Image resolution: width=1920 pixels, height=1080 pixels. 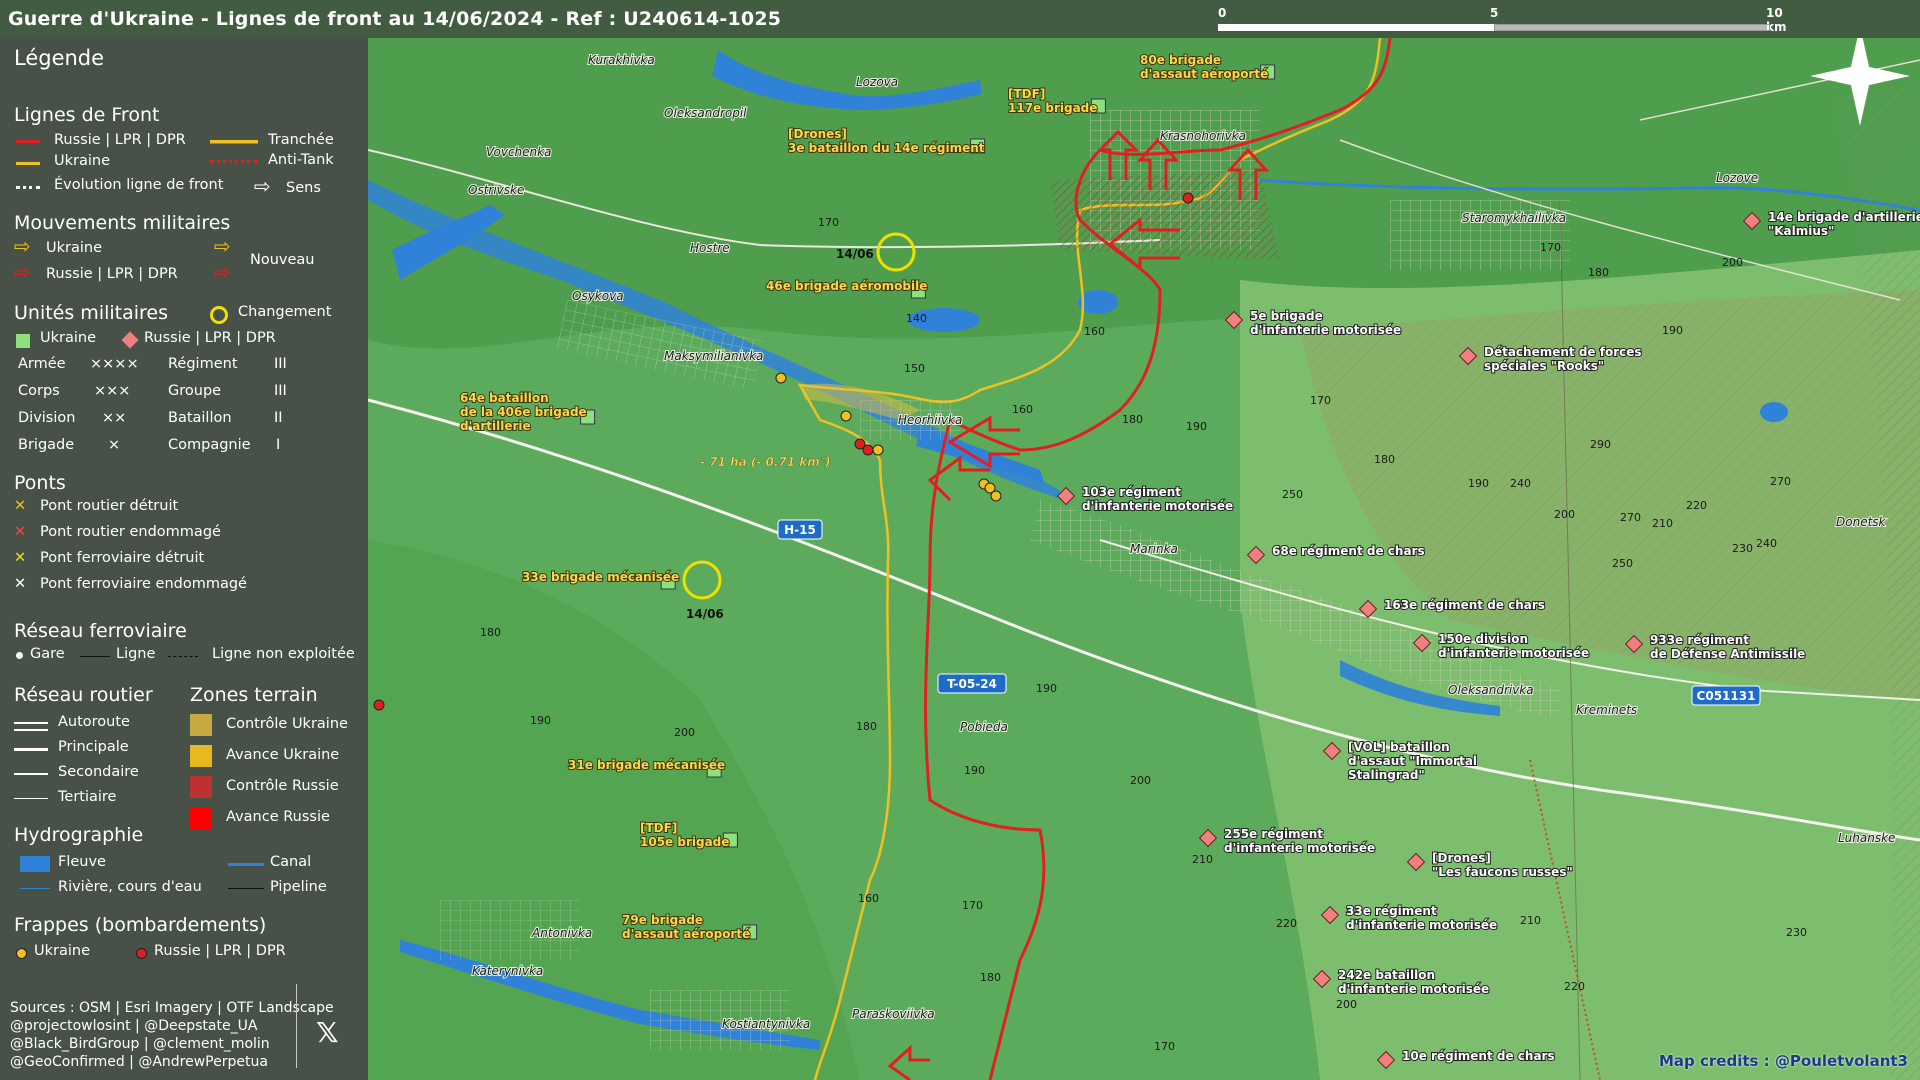 I want to click on place-label: Heorhiivka, so click(x=930, y=420).